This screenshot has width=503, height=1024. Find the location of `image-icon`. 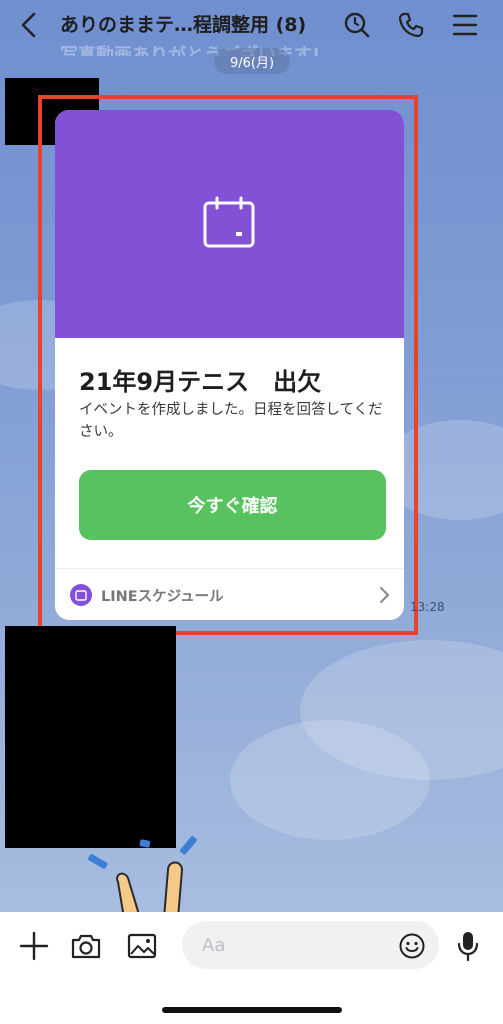

image-icon is located at coordinates (142, 946).